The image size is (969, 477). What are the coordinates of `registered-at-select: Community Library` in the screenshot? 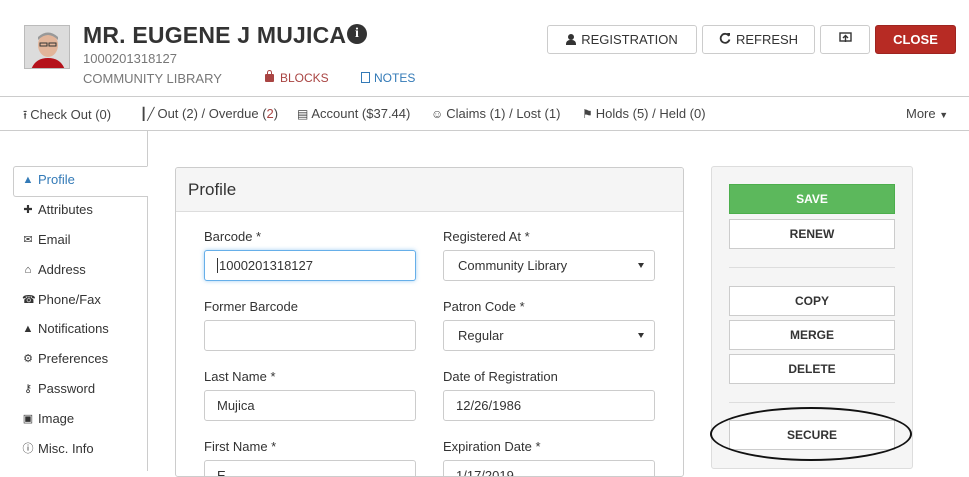 It's located at (549, 265).